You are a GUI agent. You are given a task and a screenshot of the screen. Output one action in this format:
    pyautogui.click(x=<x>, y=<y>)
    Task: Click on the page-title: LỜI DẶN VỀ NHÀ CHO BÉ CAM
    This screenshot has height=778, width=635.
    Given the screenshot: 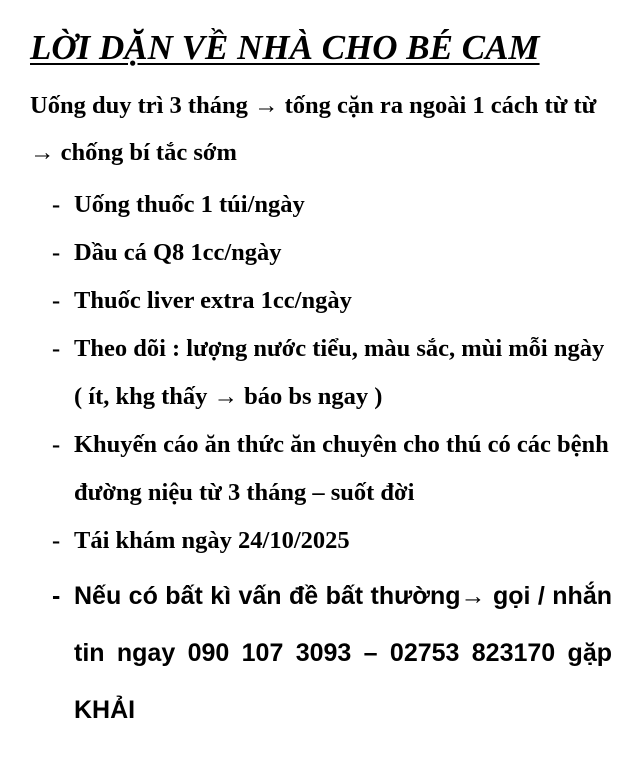 What is the action you would take?
    pyautogui.click(x=285, y=47)
    